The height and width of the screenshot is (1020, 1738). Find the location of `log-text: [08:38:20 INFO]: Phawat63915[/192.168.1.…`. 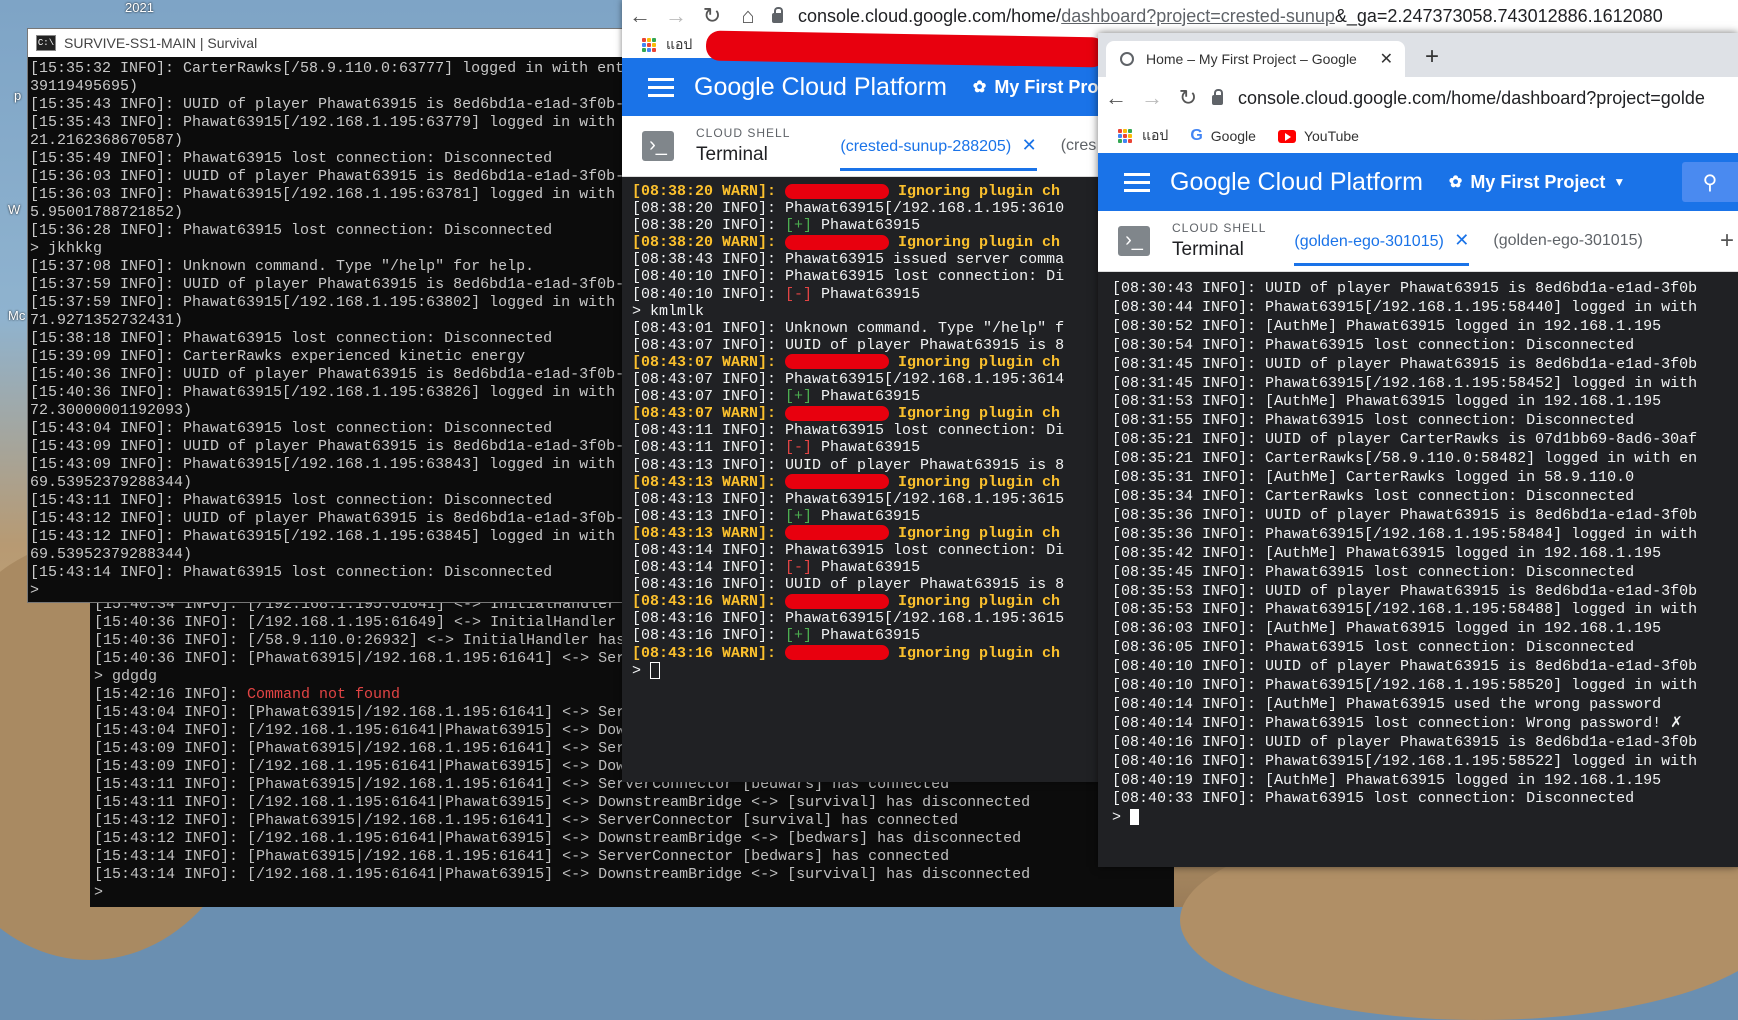

log-text: [08:38:20 INFO]: Phawat63915[/192.168.1.… is located at coordinates (848, 209).